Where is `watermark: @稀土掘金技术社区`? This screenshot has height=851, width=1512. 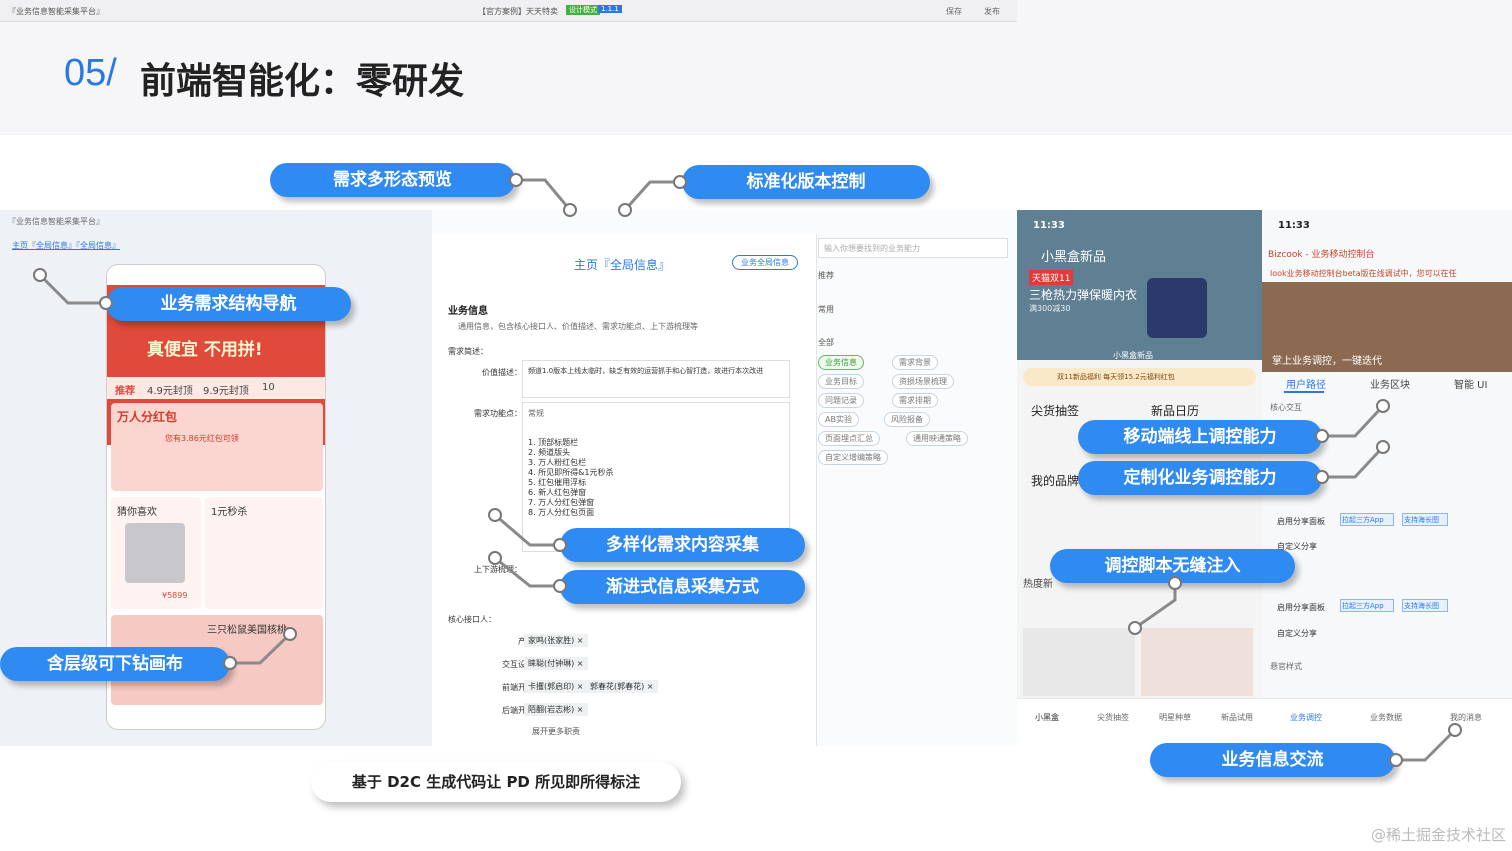 watermark: @稀土掘金技术社区 is located at coordinates (1438, 835).